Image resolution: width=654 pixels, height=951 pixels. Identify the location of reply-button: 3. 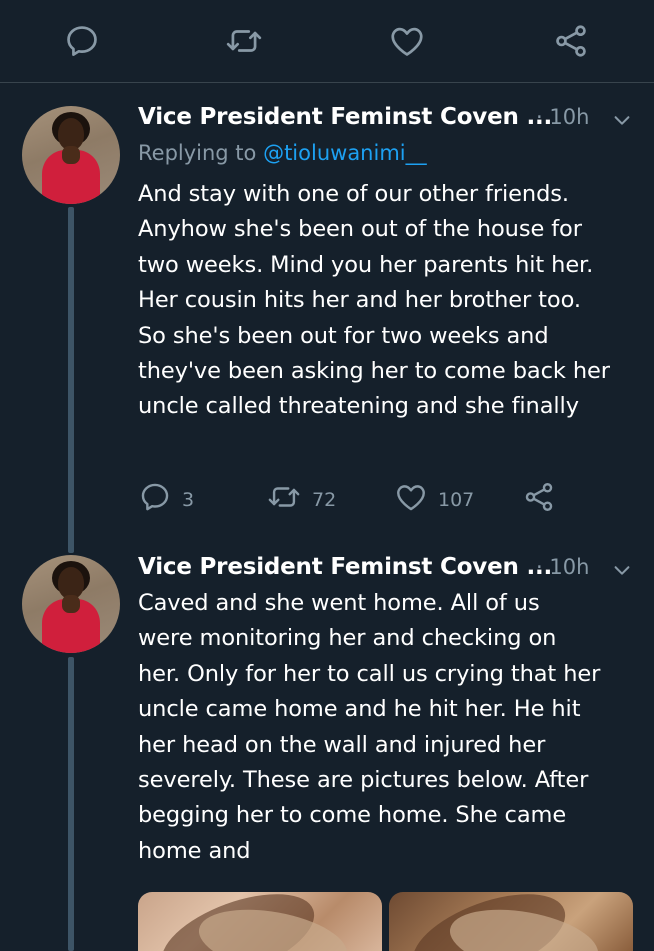
(166, 499).